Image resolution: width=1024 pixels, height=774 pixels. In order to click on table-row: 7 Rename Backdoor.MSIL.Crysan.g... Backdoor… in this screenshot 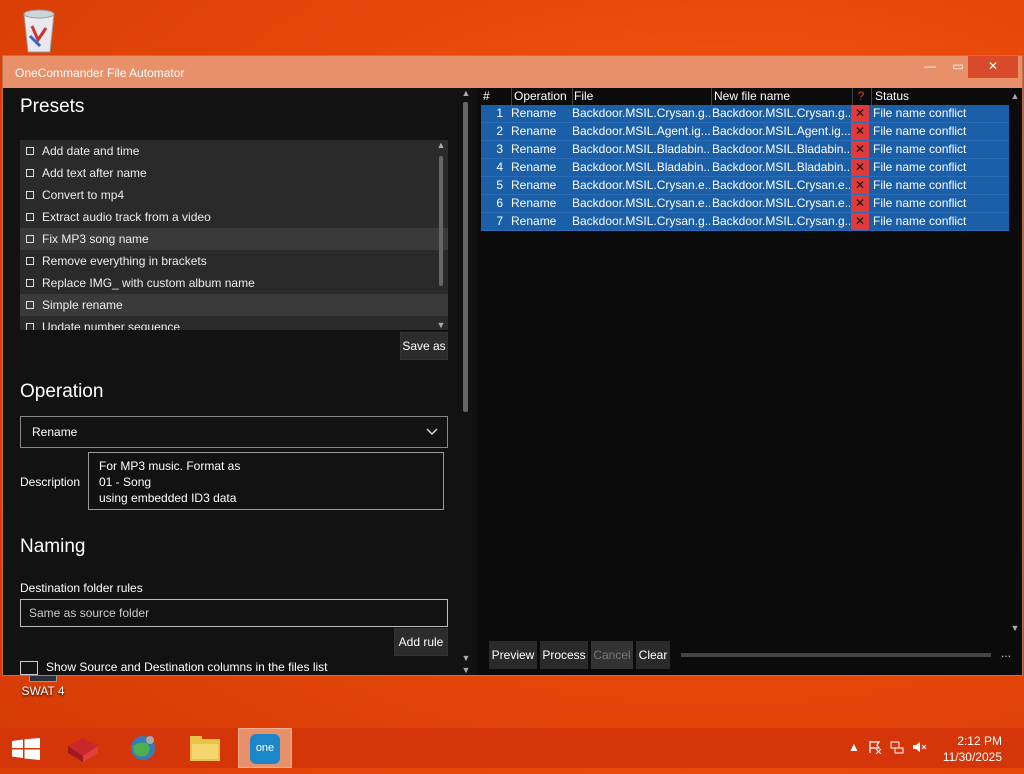, I will do `click(745, 222)`.